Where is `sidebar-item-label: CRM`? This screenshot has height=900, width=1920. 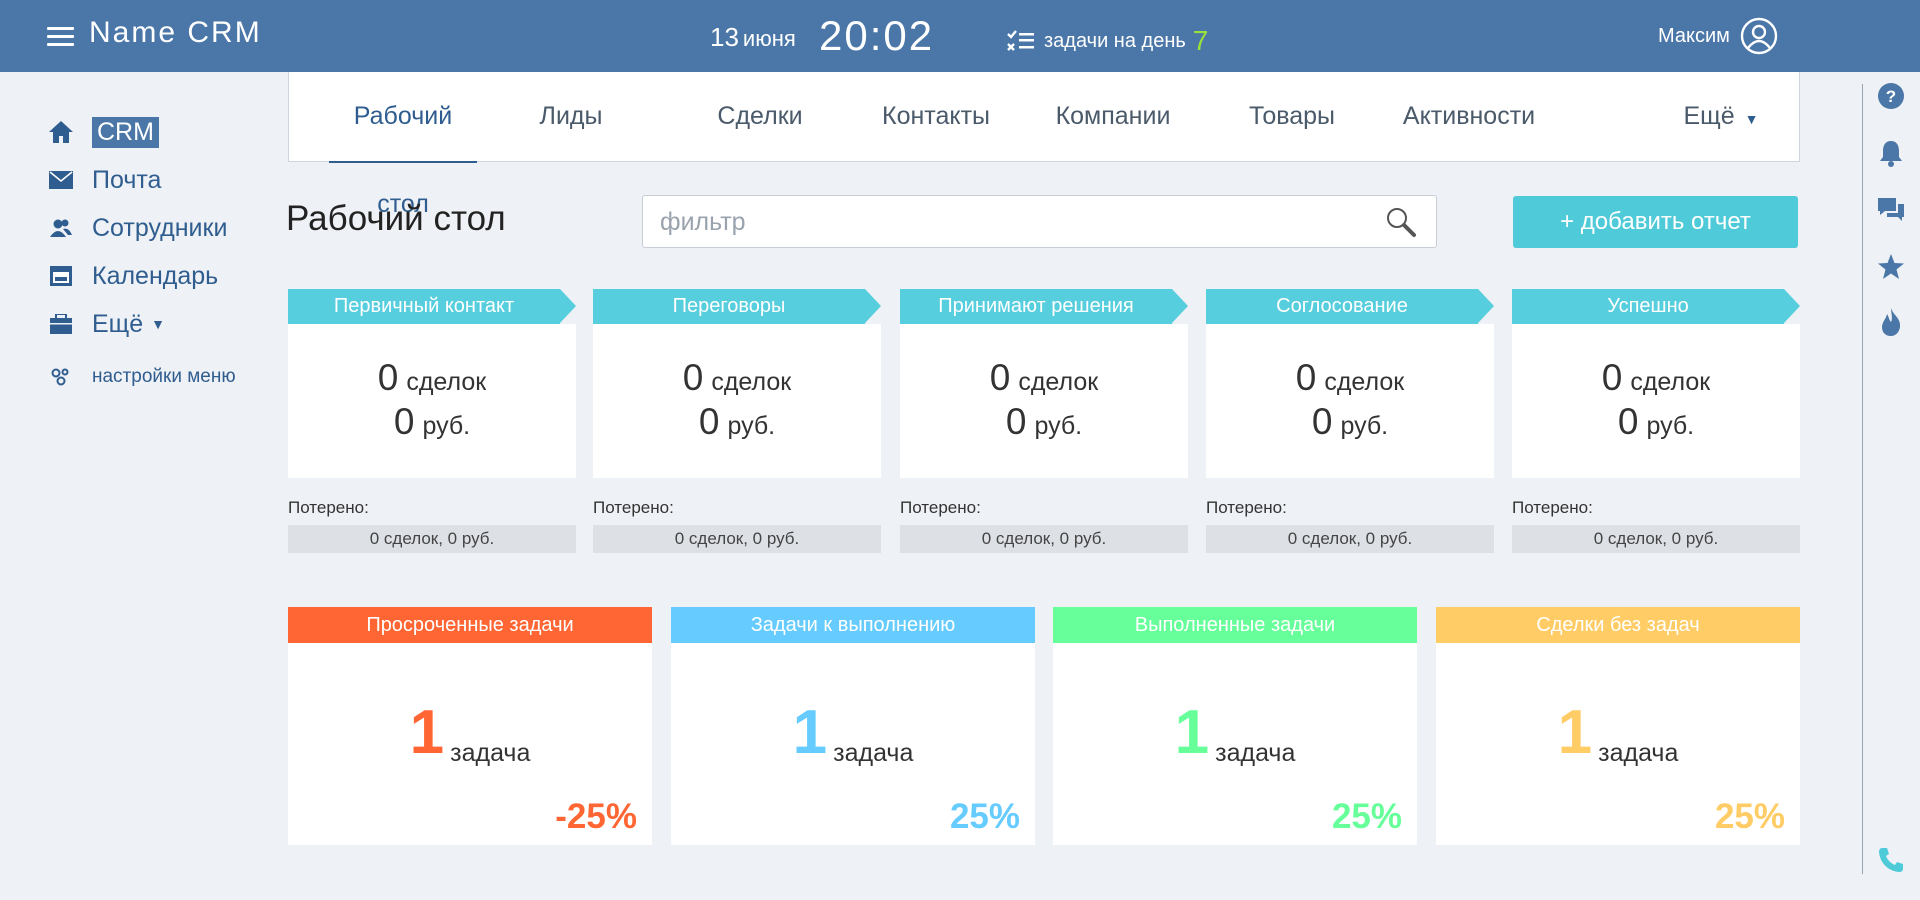 sidebar-item-label: CRM is located at coordinates (125, 132).